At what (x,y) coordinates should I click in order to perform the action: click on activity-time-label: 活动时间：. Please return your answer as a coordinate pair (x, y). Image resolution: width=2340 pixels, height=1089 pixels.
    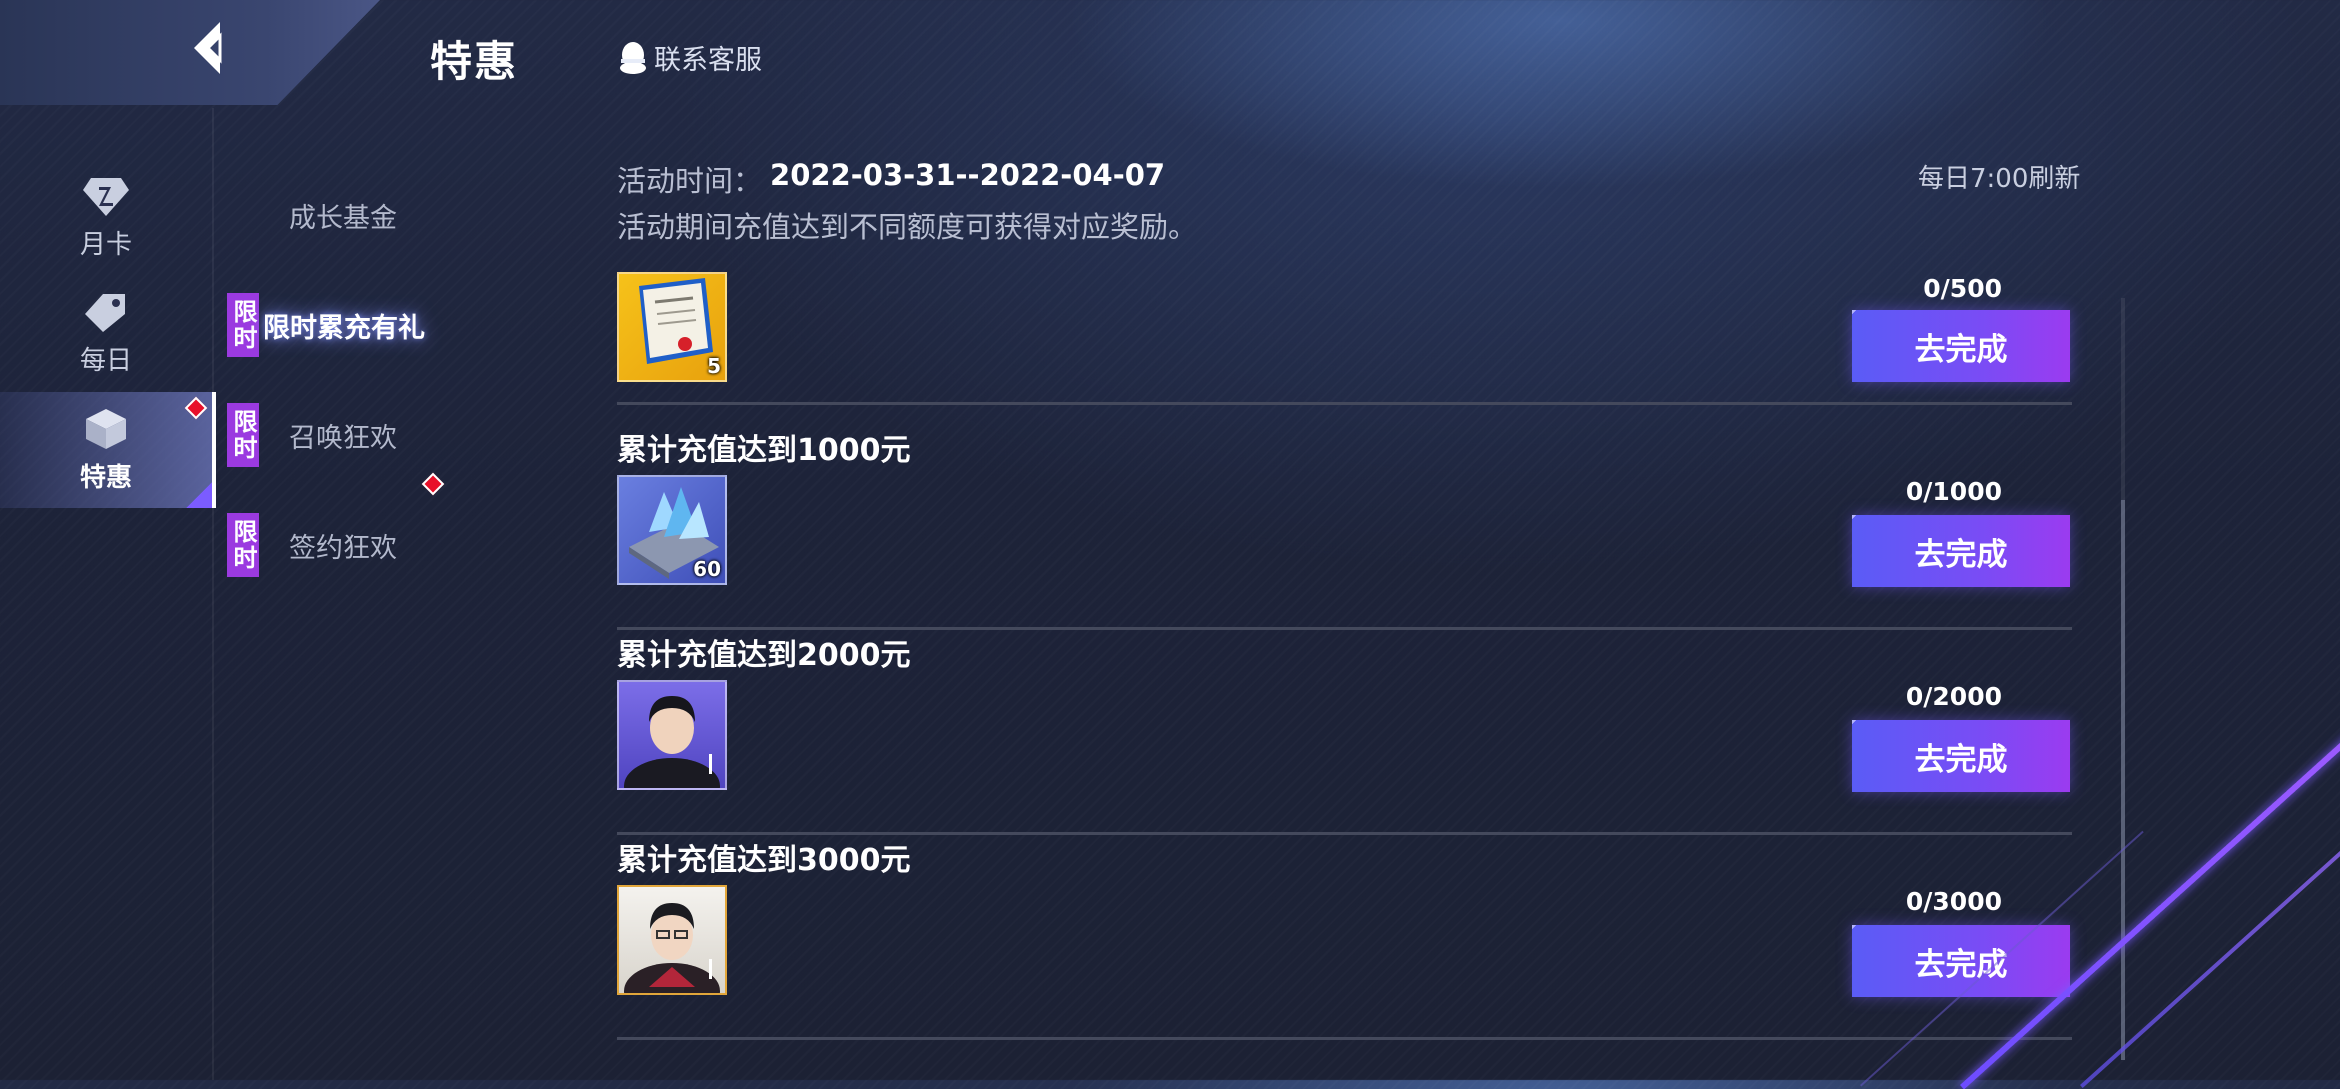
    Looking at the image, I should click on (690, 181).